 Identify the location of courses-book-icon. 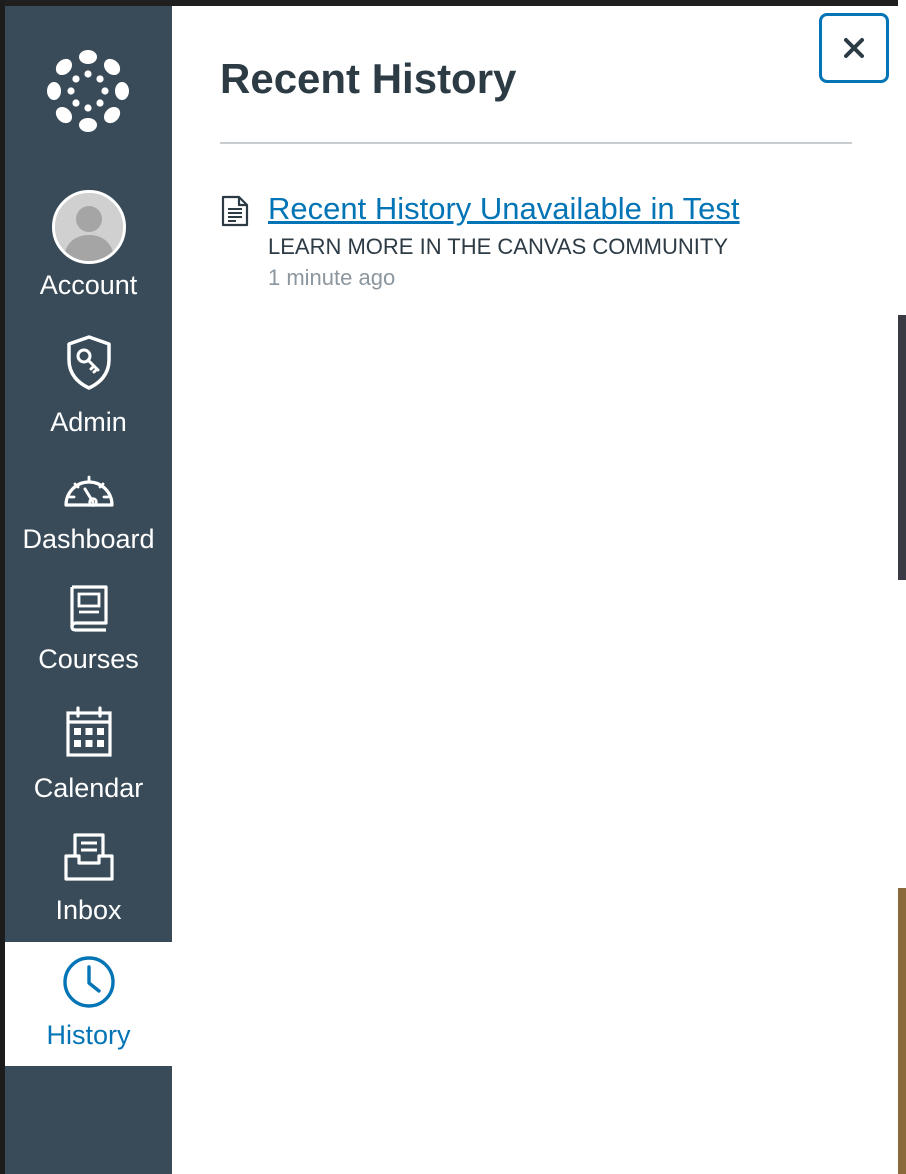
(88, 608).